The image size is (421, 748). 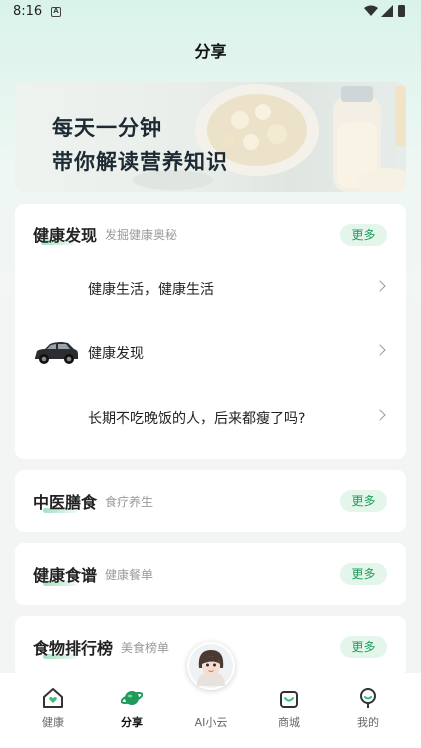 I want to click on banner-line-1: 每天一分钟, so click(x=107, y=127).